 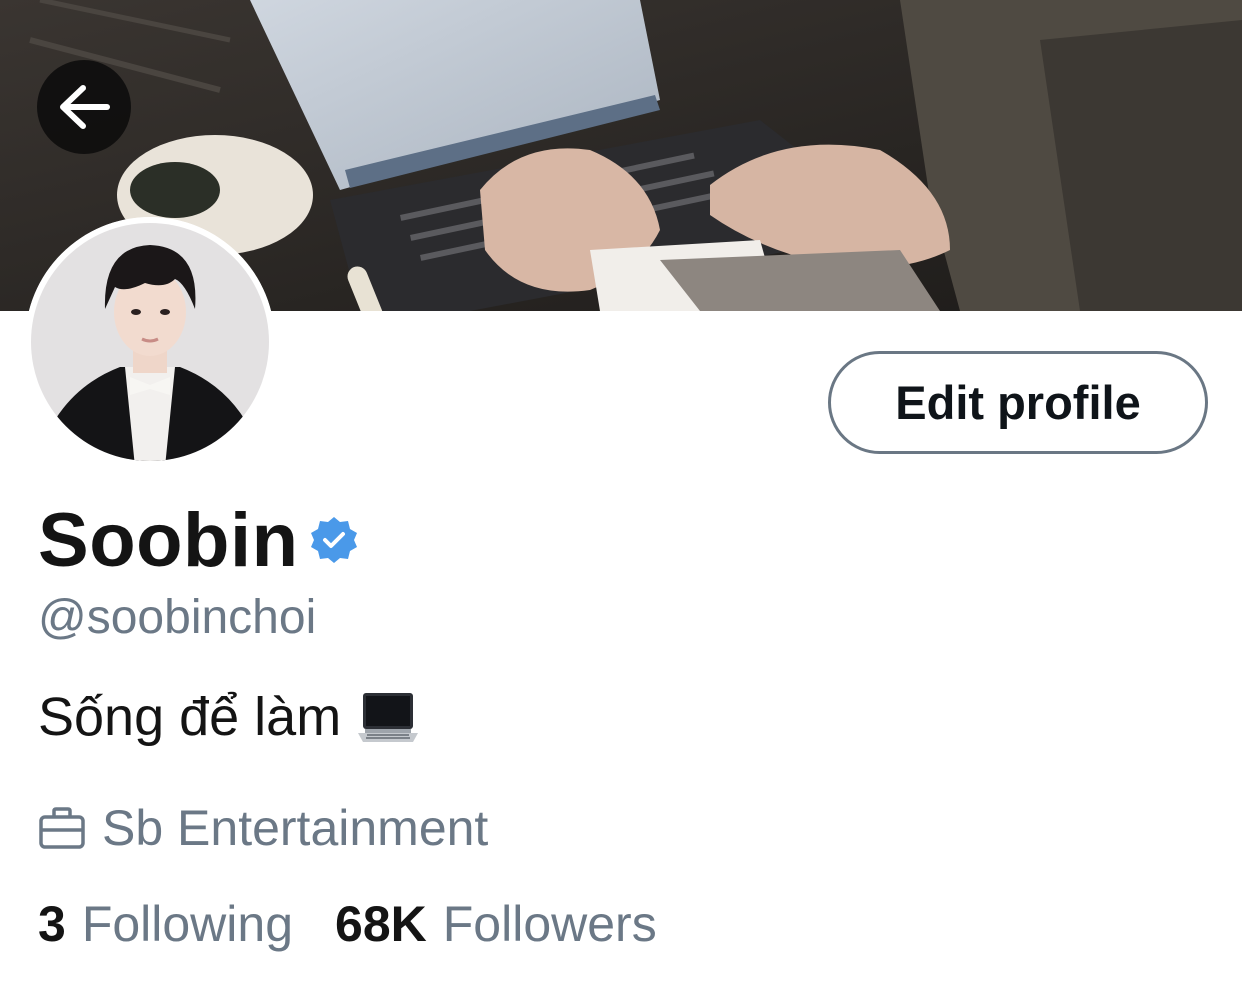 I want to click on work-text: Sb Entertainment, so click(x=295, y=828).